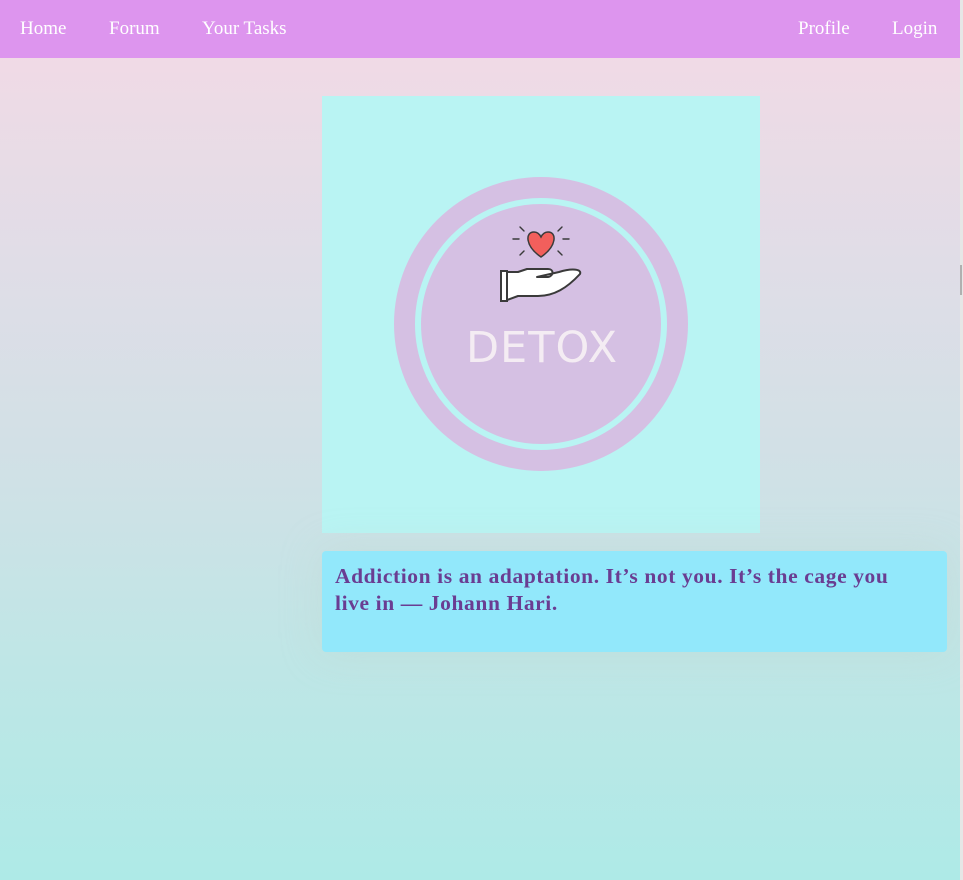  Describe the element at coordinates (480, 29) in the screenshot. I see `top-navbar: Home Forum Your Tasks Profile Login` at that location.